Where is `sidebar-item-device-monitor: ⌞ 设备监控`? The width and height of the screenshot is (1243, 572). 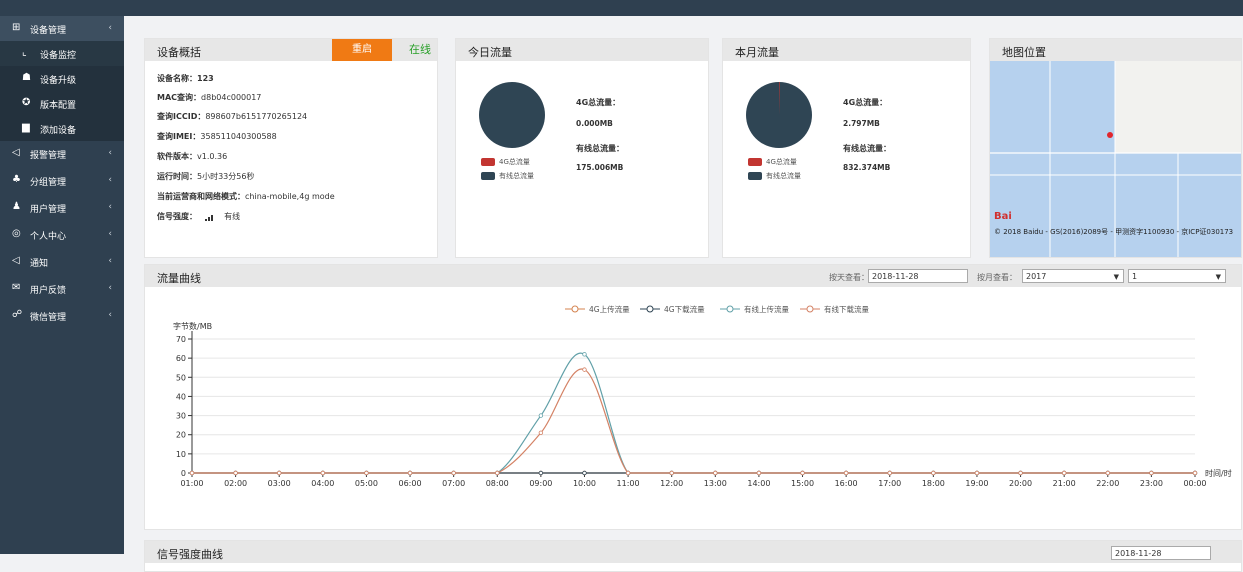
sidebar-item-device-monitor: ⌞ 设备监控 is located at coordinates (62, 53).